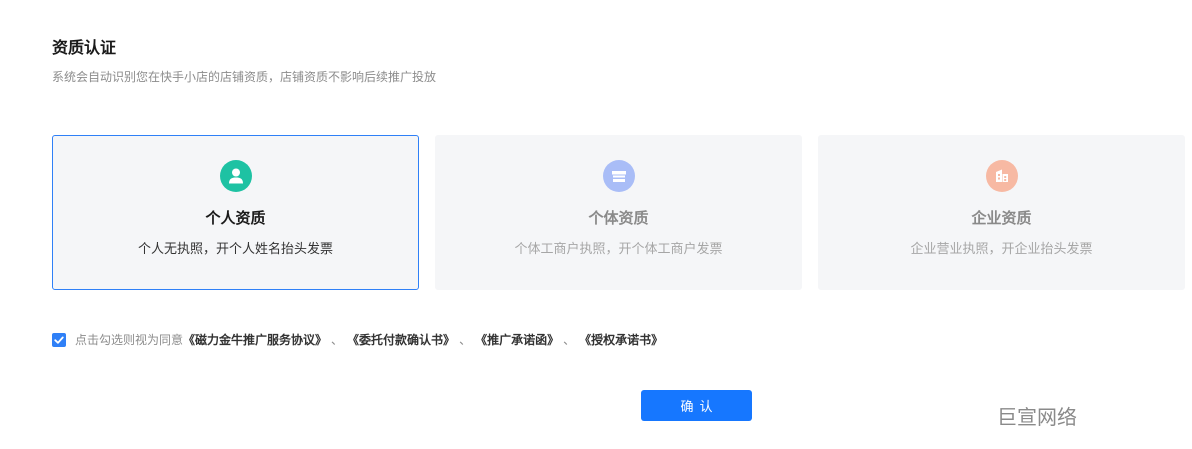 The width and height of the screenshot is (1192, 449). What do you see at coordinates (129, 340) in the screenshot?
I see `agreement-prefix: 点击勾选则视为同意` at bounding box center [129, 340].